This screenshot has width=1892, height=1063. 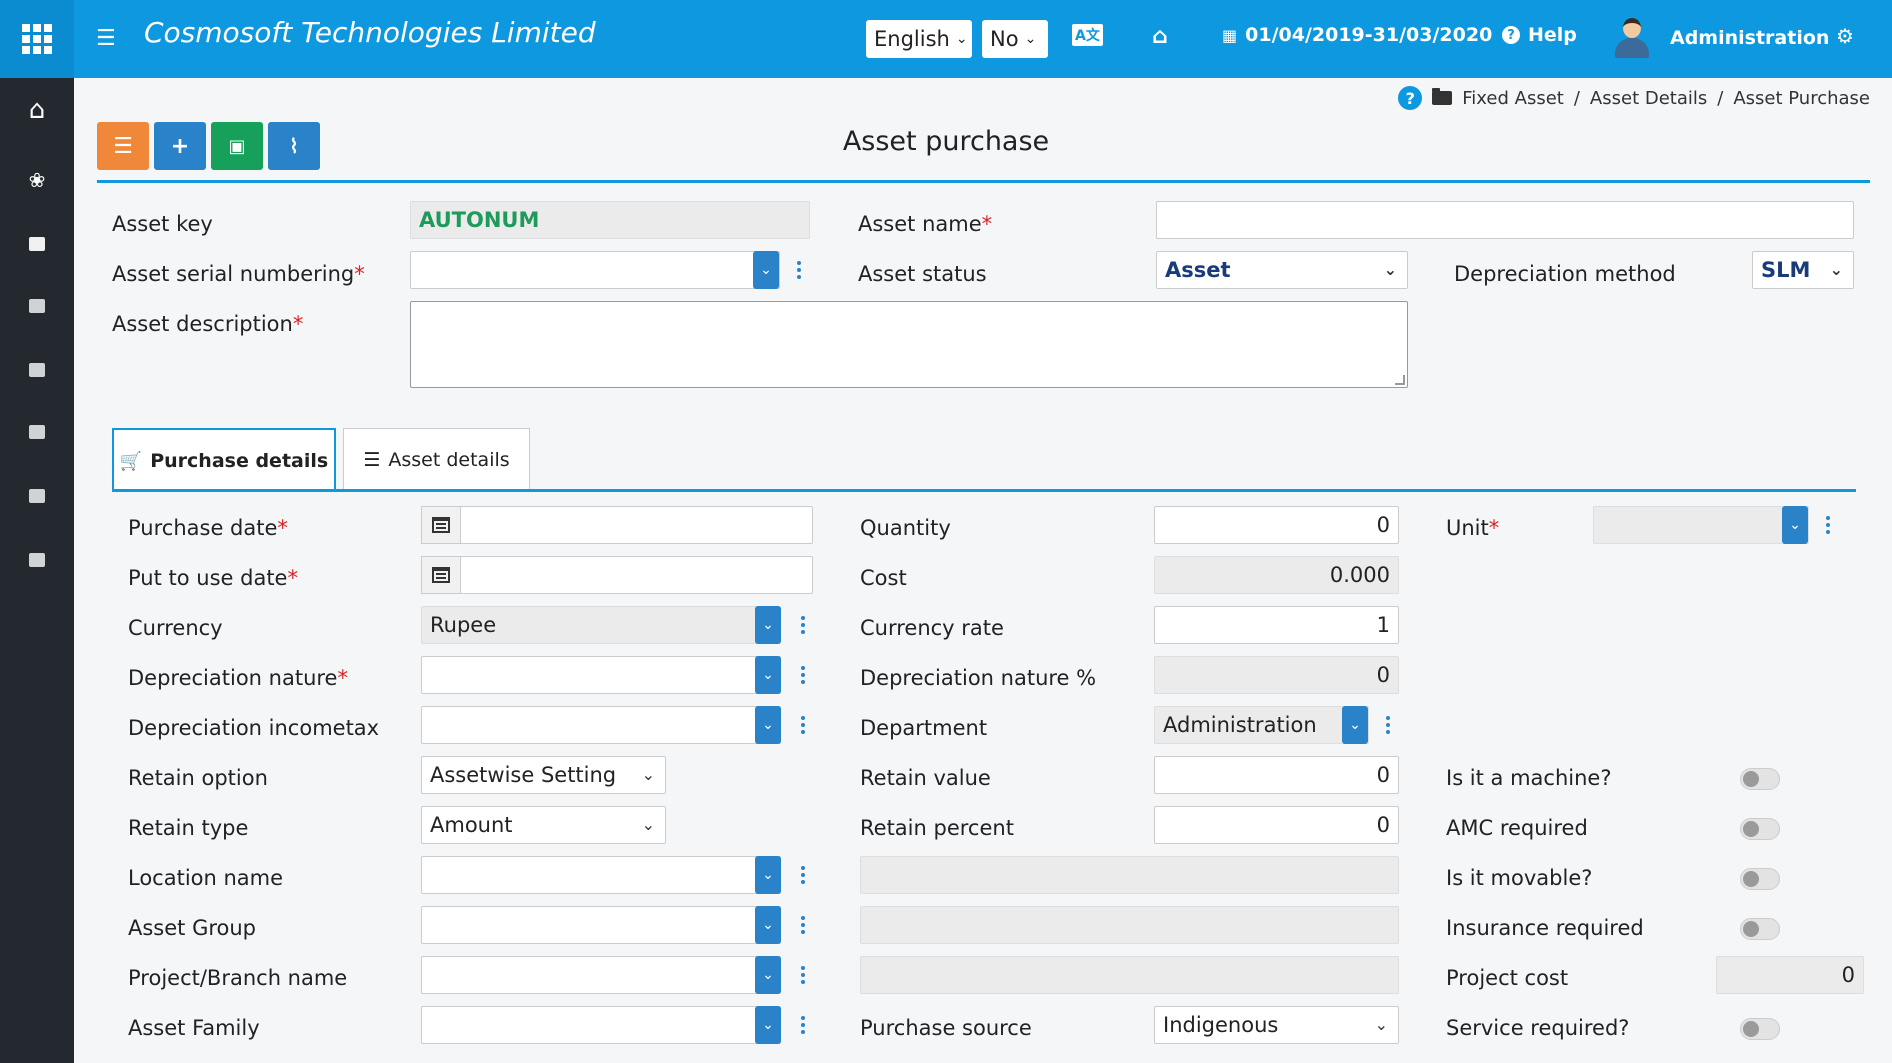 What do you see at coordinates (1357, 35) in the screenshot?
I see `financial-period: ▦ 01/04/2019-31/03/2020` at bounding box center [1357, 35].